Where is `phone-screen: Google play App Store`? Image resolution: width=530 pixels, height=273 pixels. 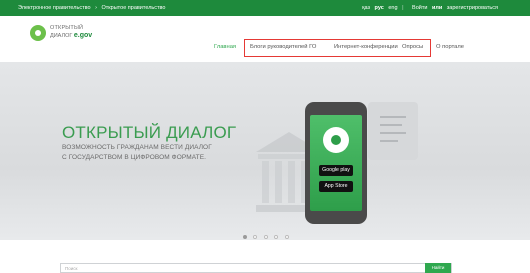 phone-screen: Google play App Store is located at coordinates (336, 163).